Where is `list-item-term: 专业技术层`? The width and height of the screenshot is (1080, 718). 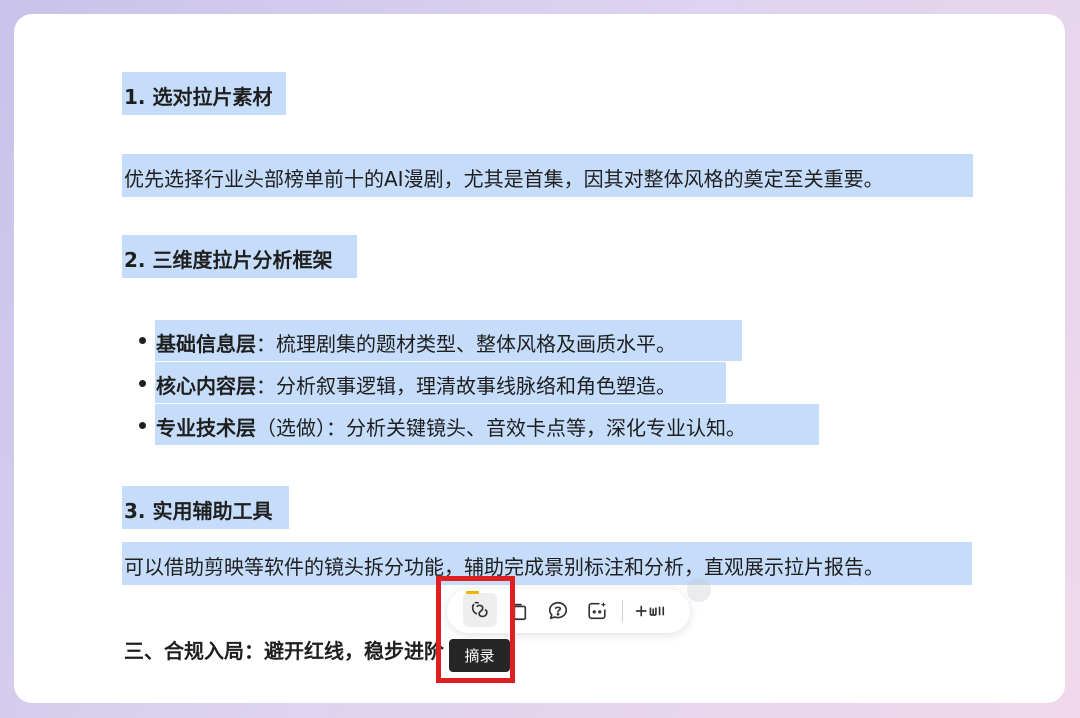 list-item-term: 专业技术层 is located at coordinates (206, 428).